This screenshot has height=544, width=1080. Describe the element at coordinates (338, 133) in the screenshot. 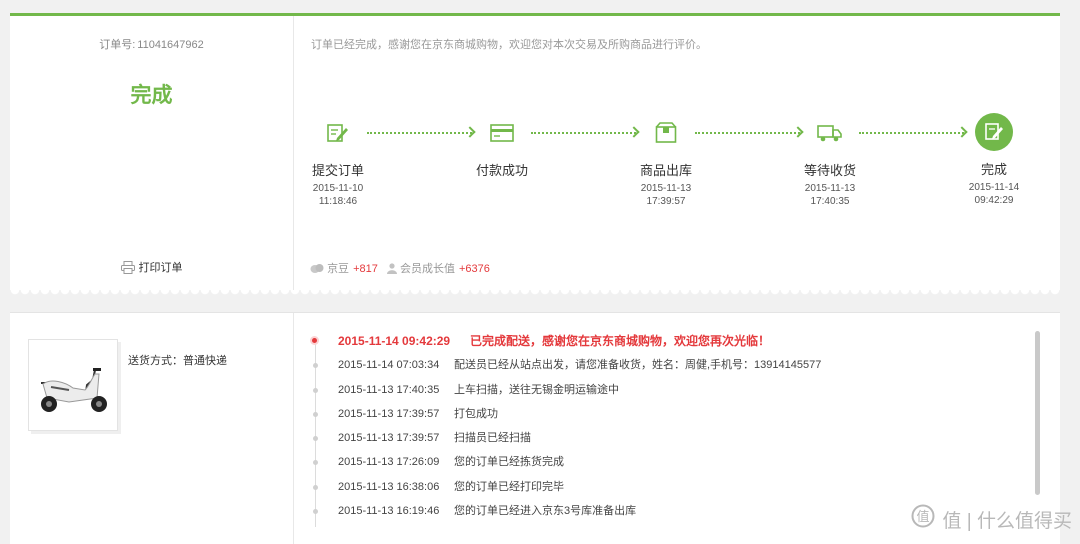

I see `edit-order-icon` at that location.